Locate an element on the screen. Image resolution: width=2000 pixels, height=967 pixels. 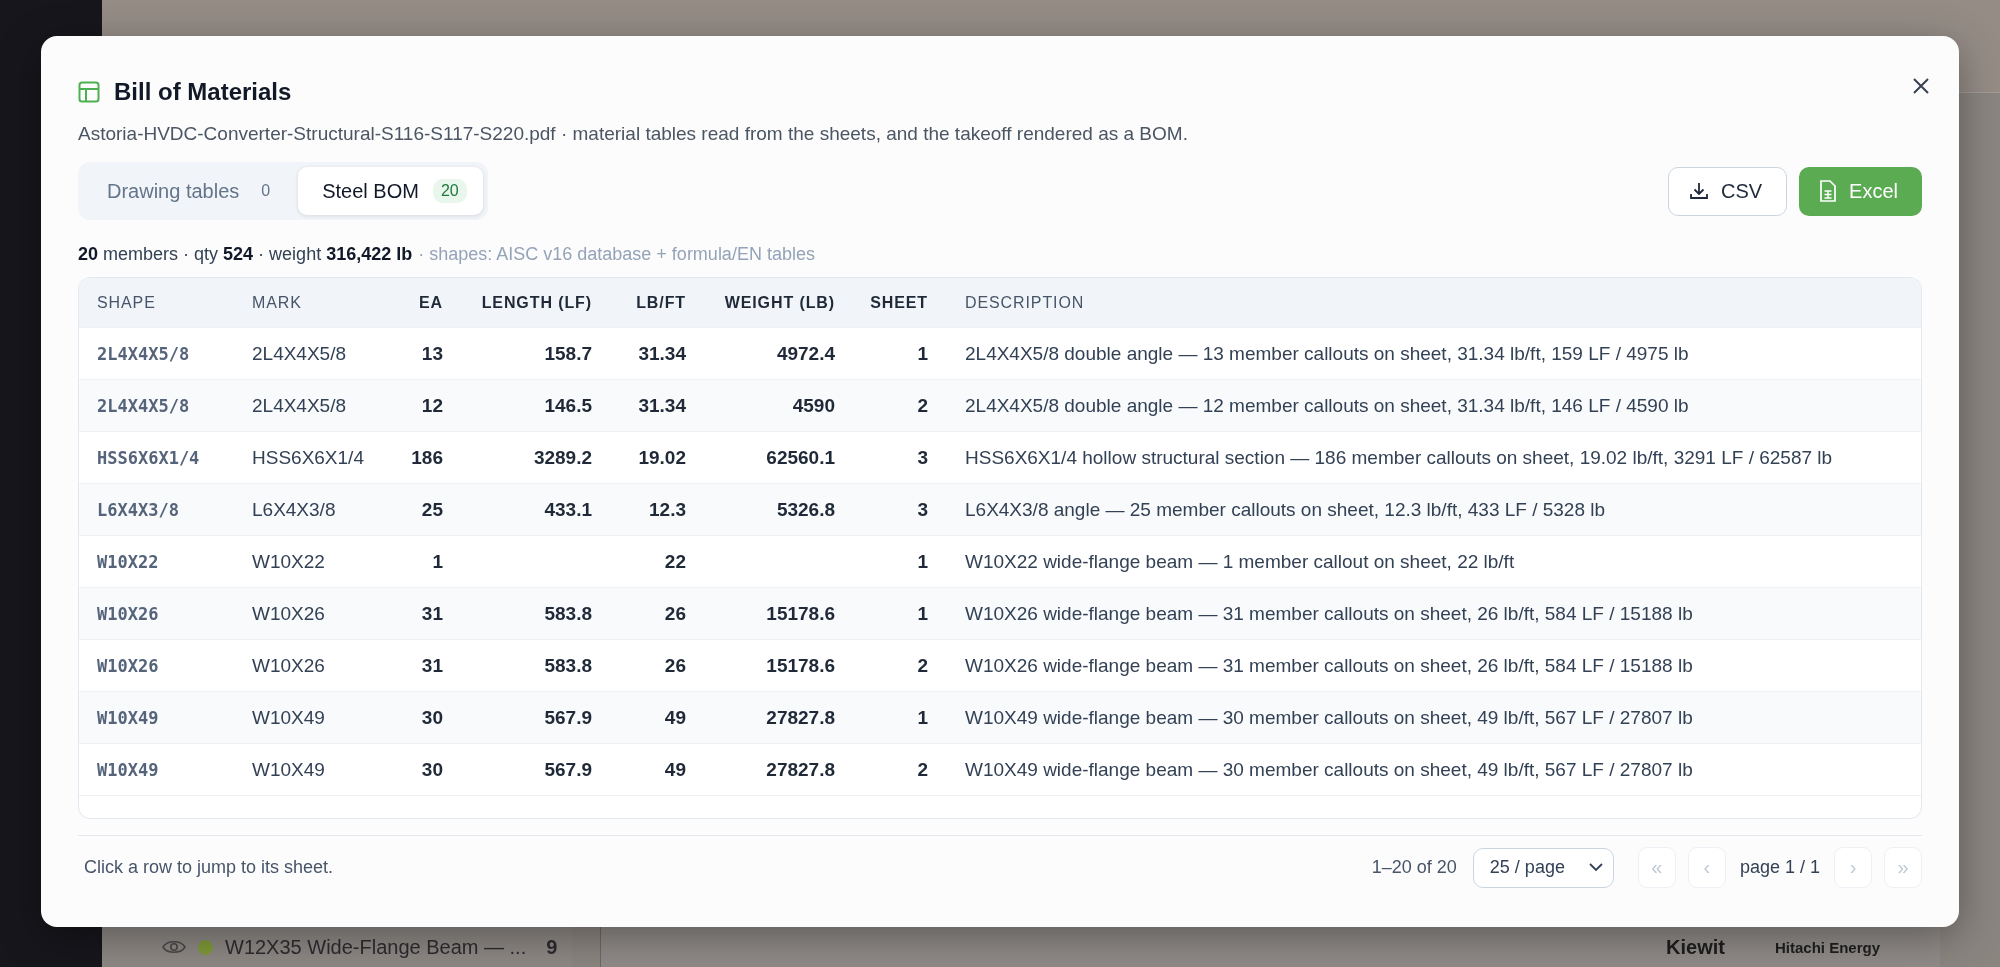
chevron-down-icon is located at coordinates (1595, 867).